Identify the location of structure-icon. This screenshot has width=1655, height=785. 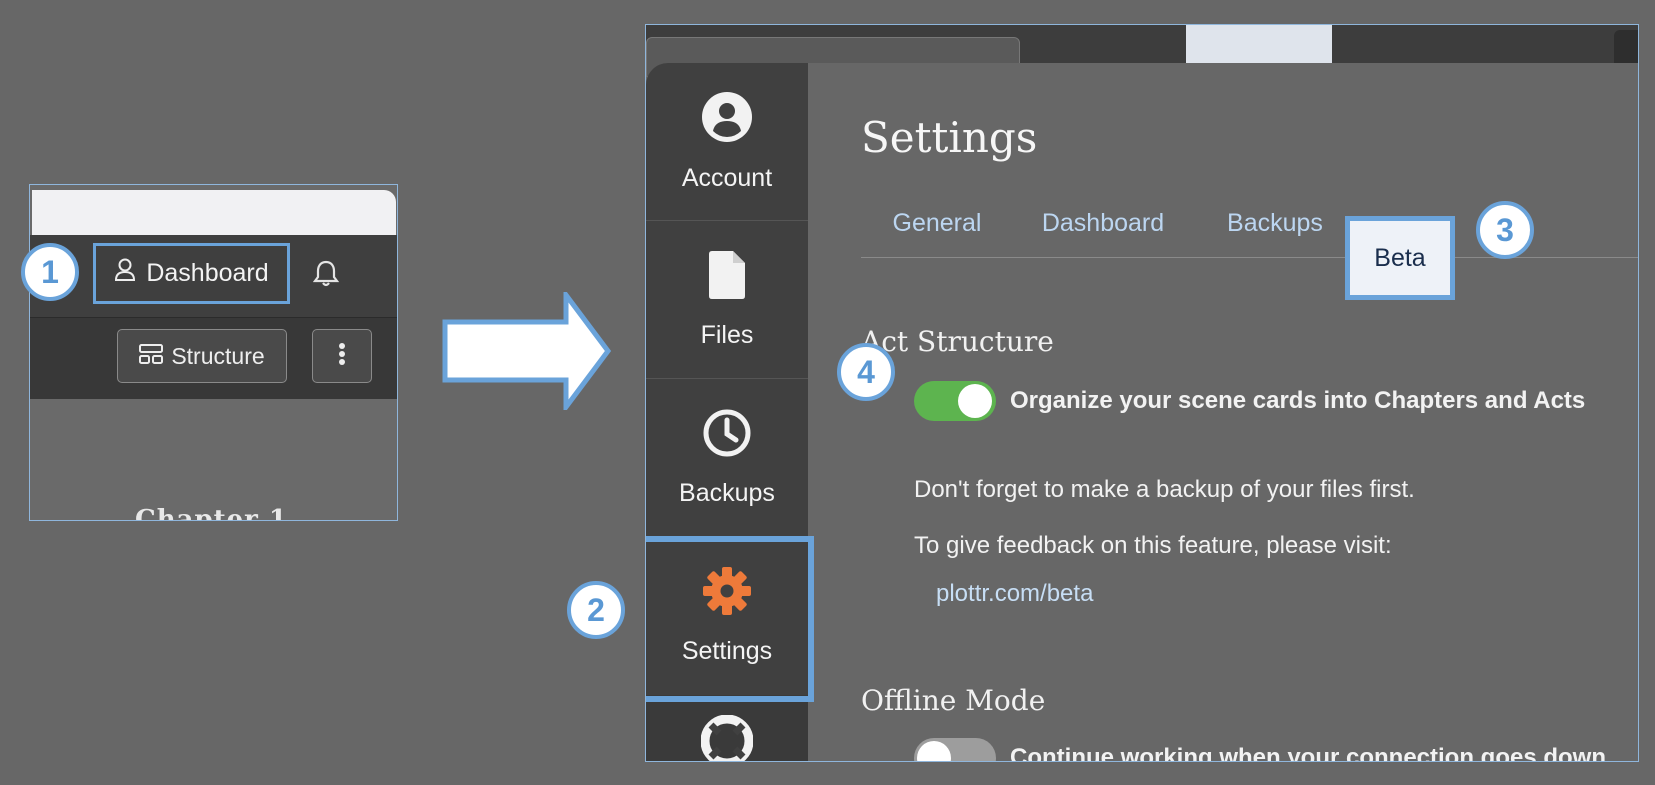
(151, 356).